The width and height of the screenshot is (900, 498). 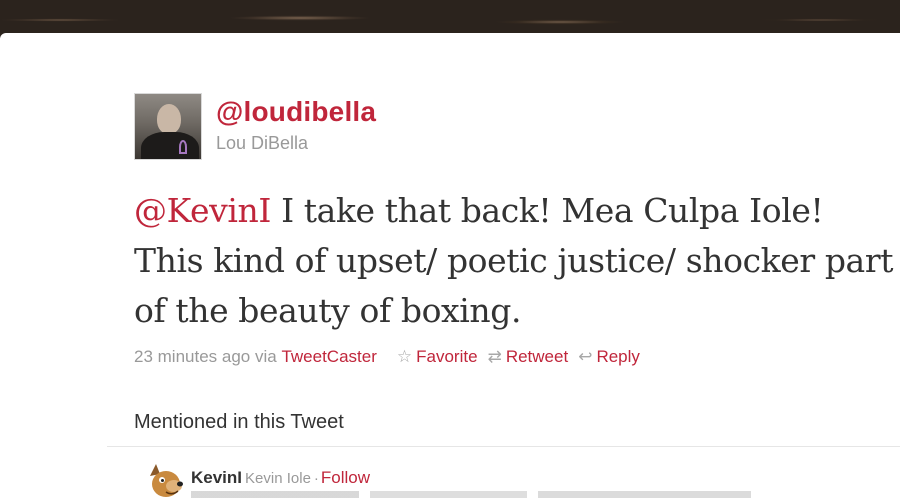 I want to click on retweet-icon: ⇄, so click(x=494, y=356).